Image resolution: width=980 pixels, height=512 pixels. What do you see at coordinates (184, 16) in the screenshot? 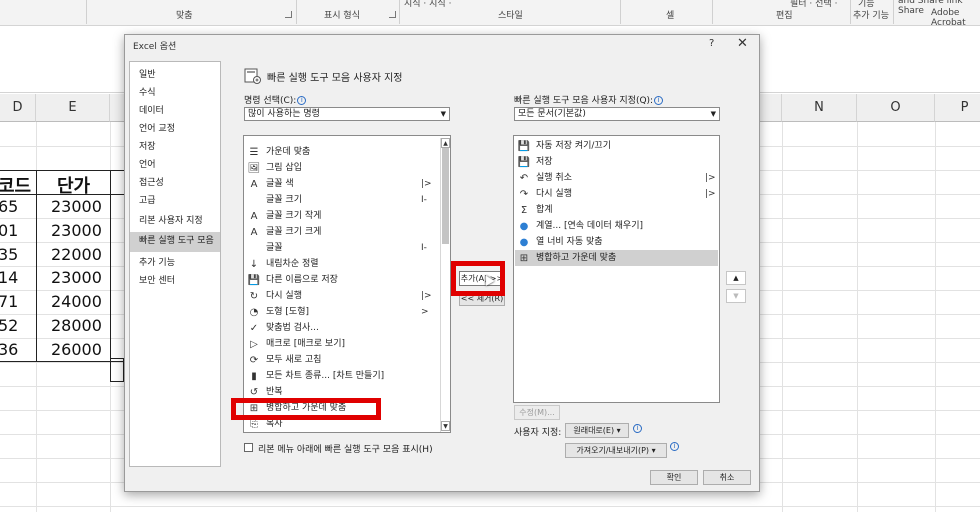
I see `ribbon-group-alignment: 맞춤` at bounding box center [184, 16].